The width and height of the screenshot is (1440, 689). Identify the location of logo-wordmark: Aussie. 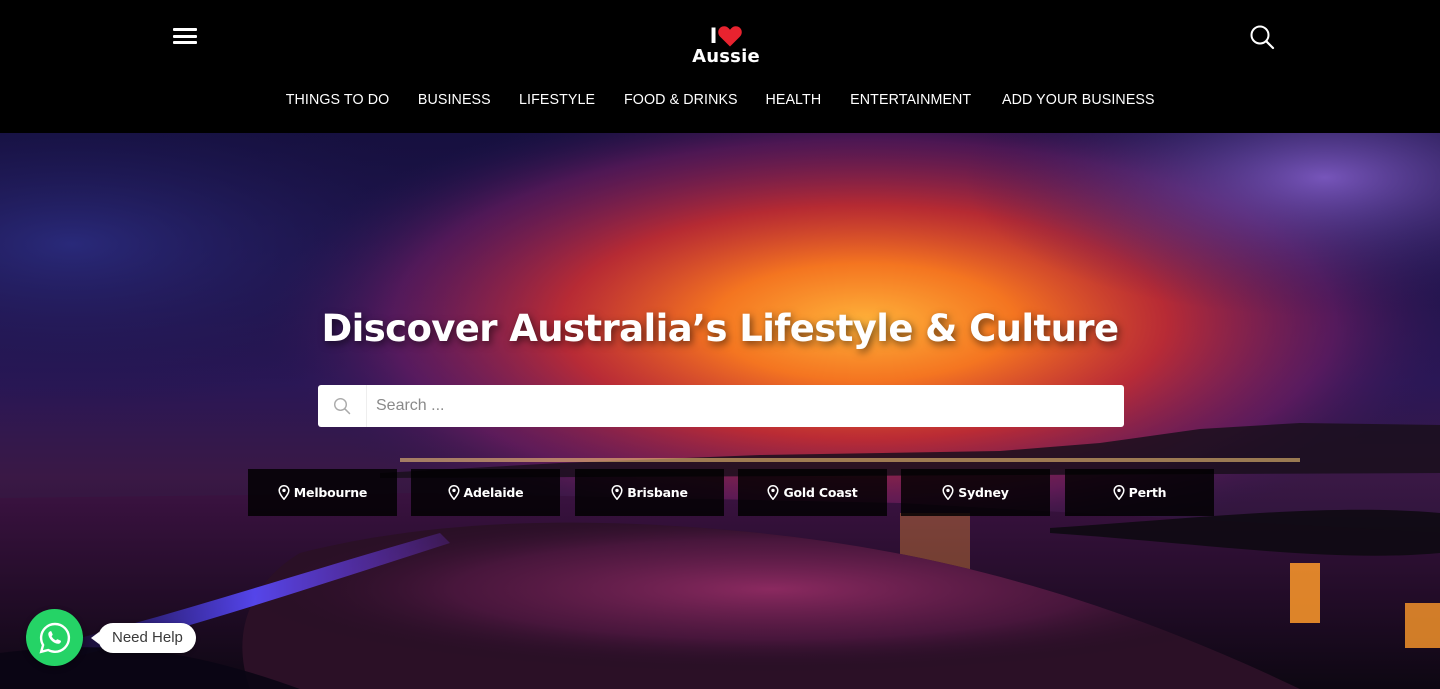
(726, 56).